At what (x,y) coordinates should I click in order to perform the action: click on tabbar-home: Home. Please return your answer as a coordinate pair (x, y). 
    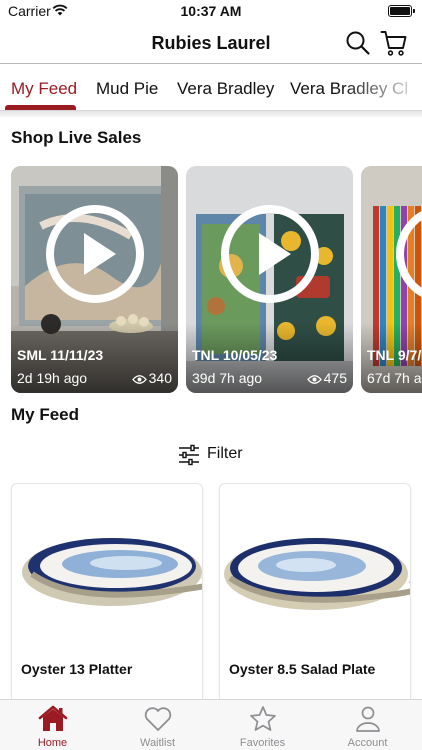
    Looking at the image, I should click on (52, 725).